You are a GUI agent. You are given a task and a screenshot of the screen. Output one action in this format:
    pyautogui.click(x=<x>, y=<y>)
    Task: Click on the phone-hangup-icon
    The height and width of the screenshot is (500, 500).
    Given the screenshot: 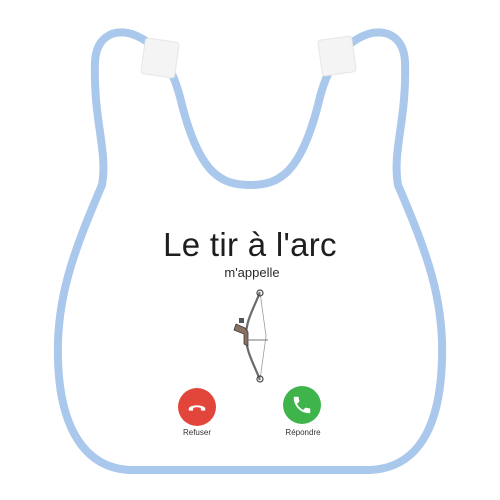 What is the action you would take?
    pyautogui.click(x=197, y=408)
    